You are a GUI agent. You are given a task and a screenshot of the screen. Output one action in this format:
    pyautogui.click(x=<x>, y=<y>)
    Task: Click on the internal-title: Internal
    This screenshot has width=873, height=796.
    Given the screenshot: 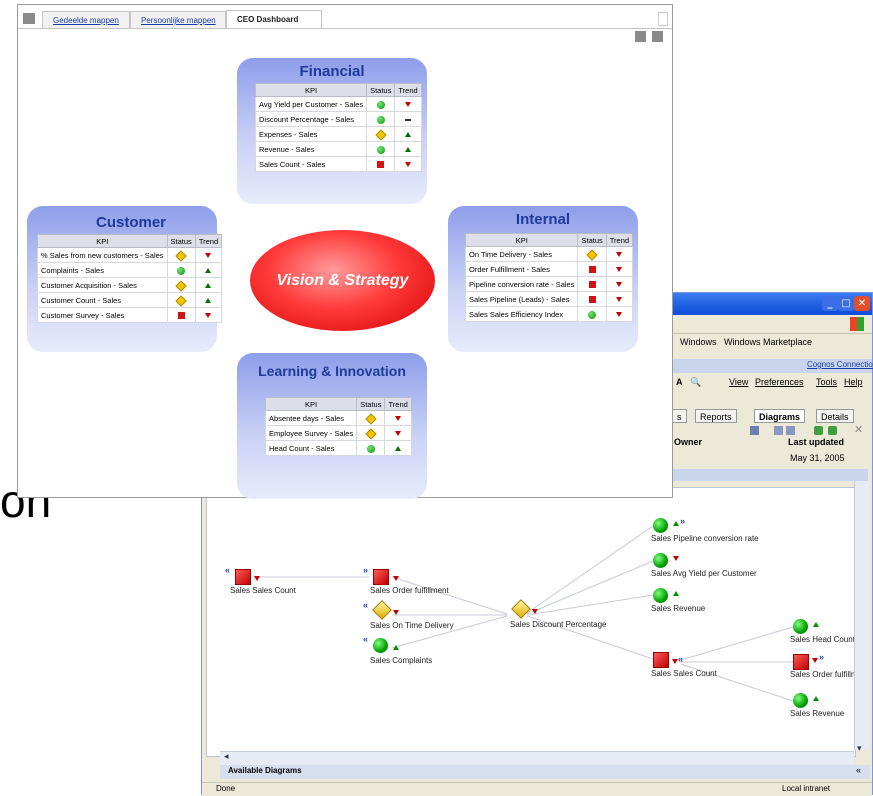 What is the action you would take?
    pyautogui.click(x=543, y=219)
    